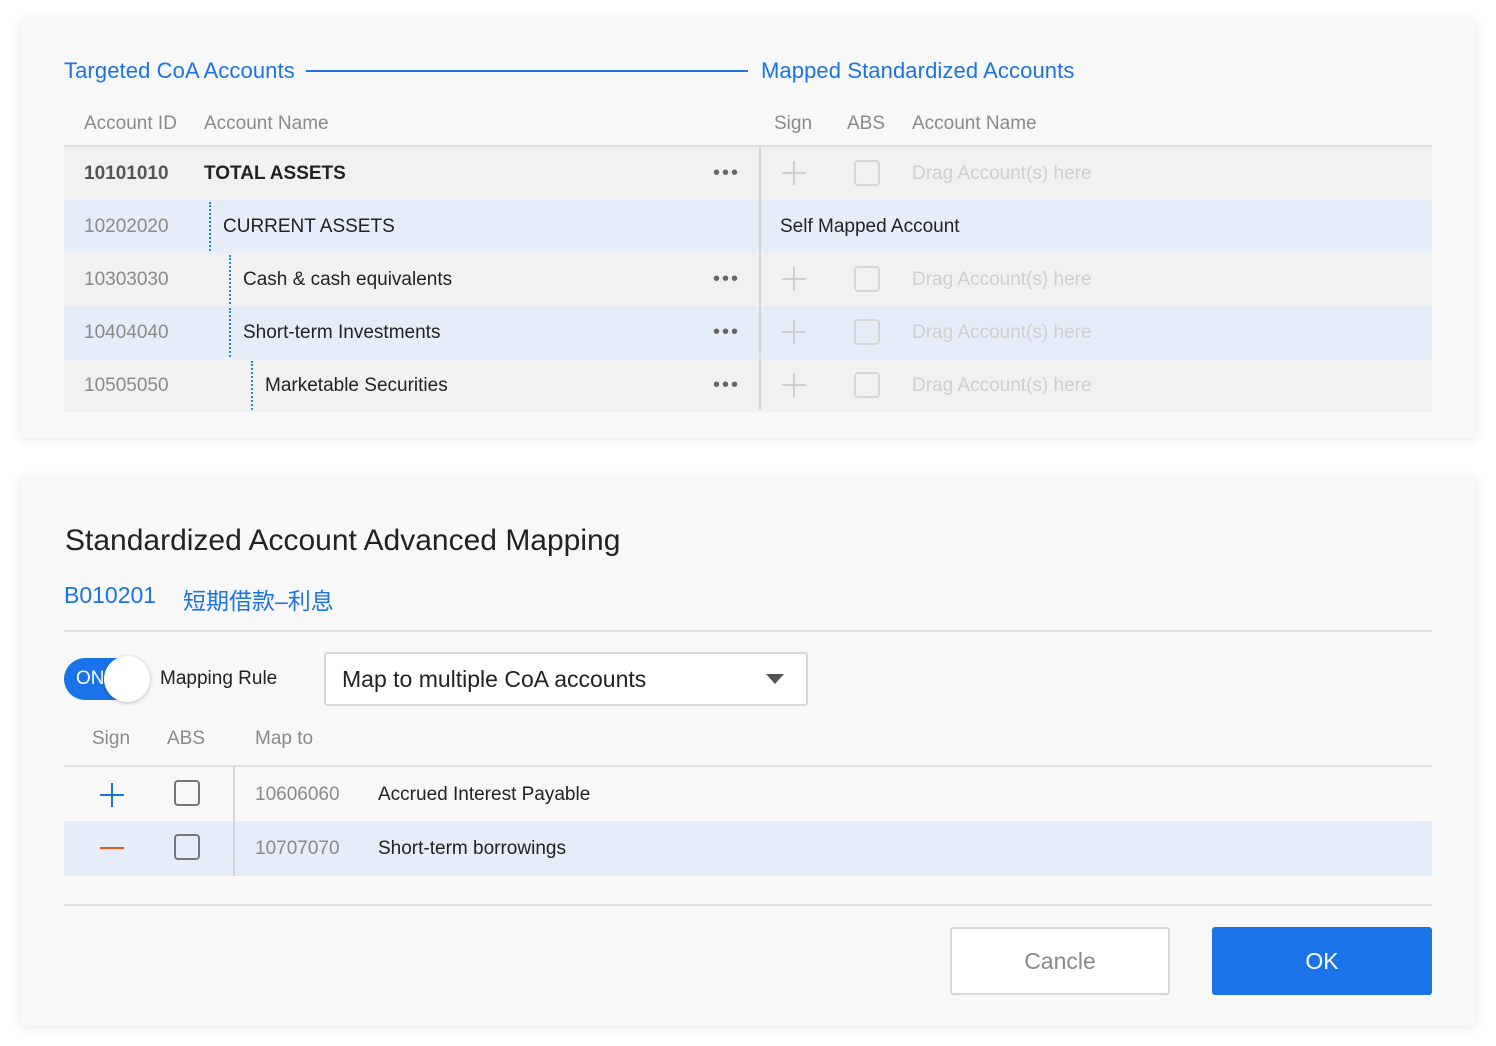  What do you see at coordinates (130, 123) in the screenshot?
I see `col-header-account-id: Account ID` at bounding box center [130, 123].